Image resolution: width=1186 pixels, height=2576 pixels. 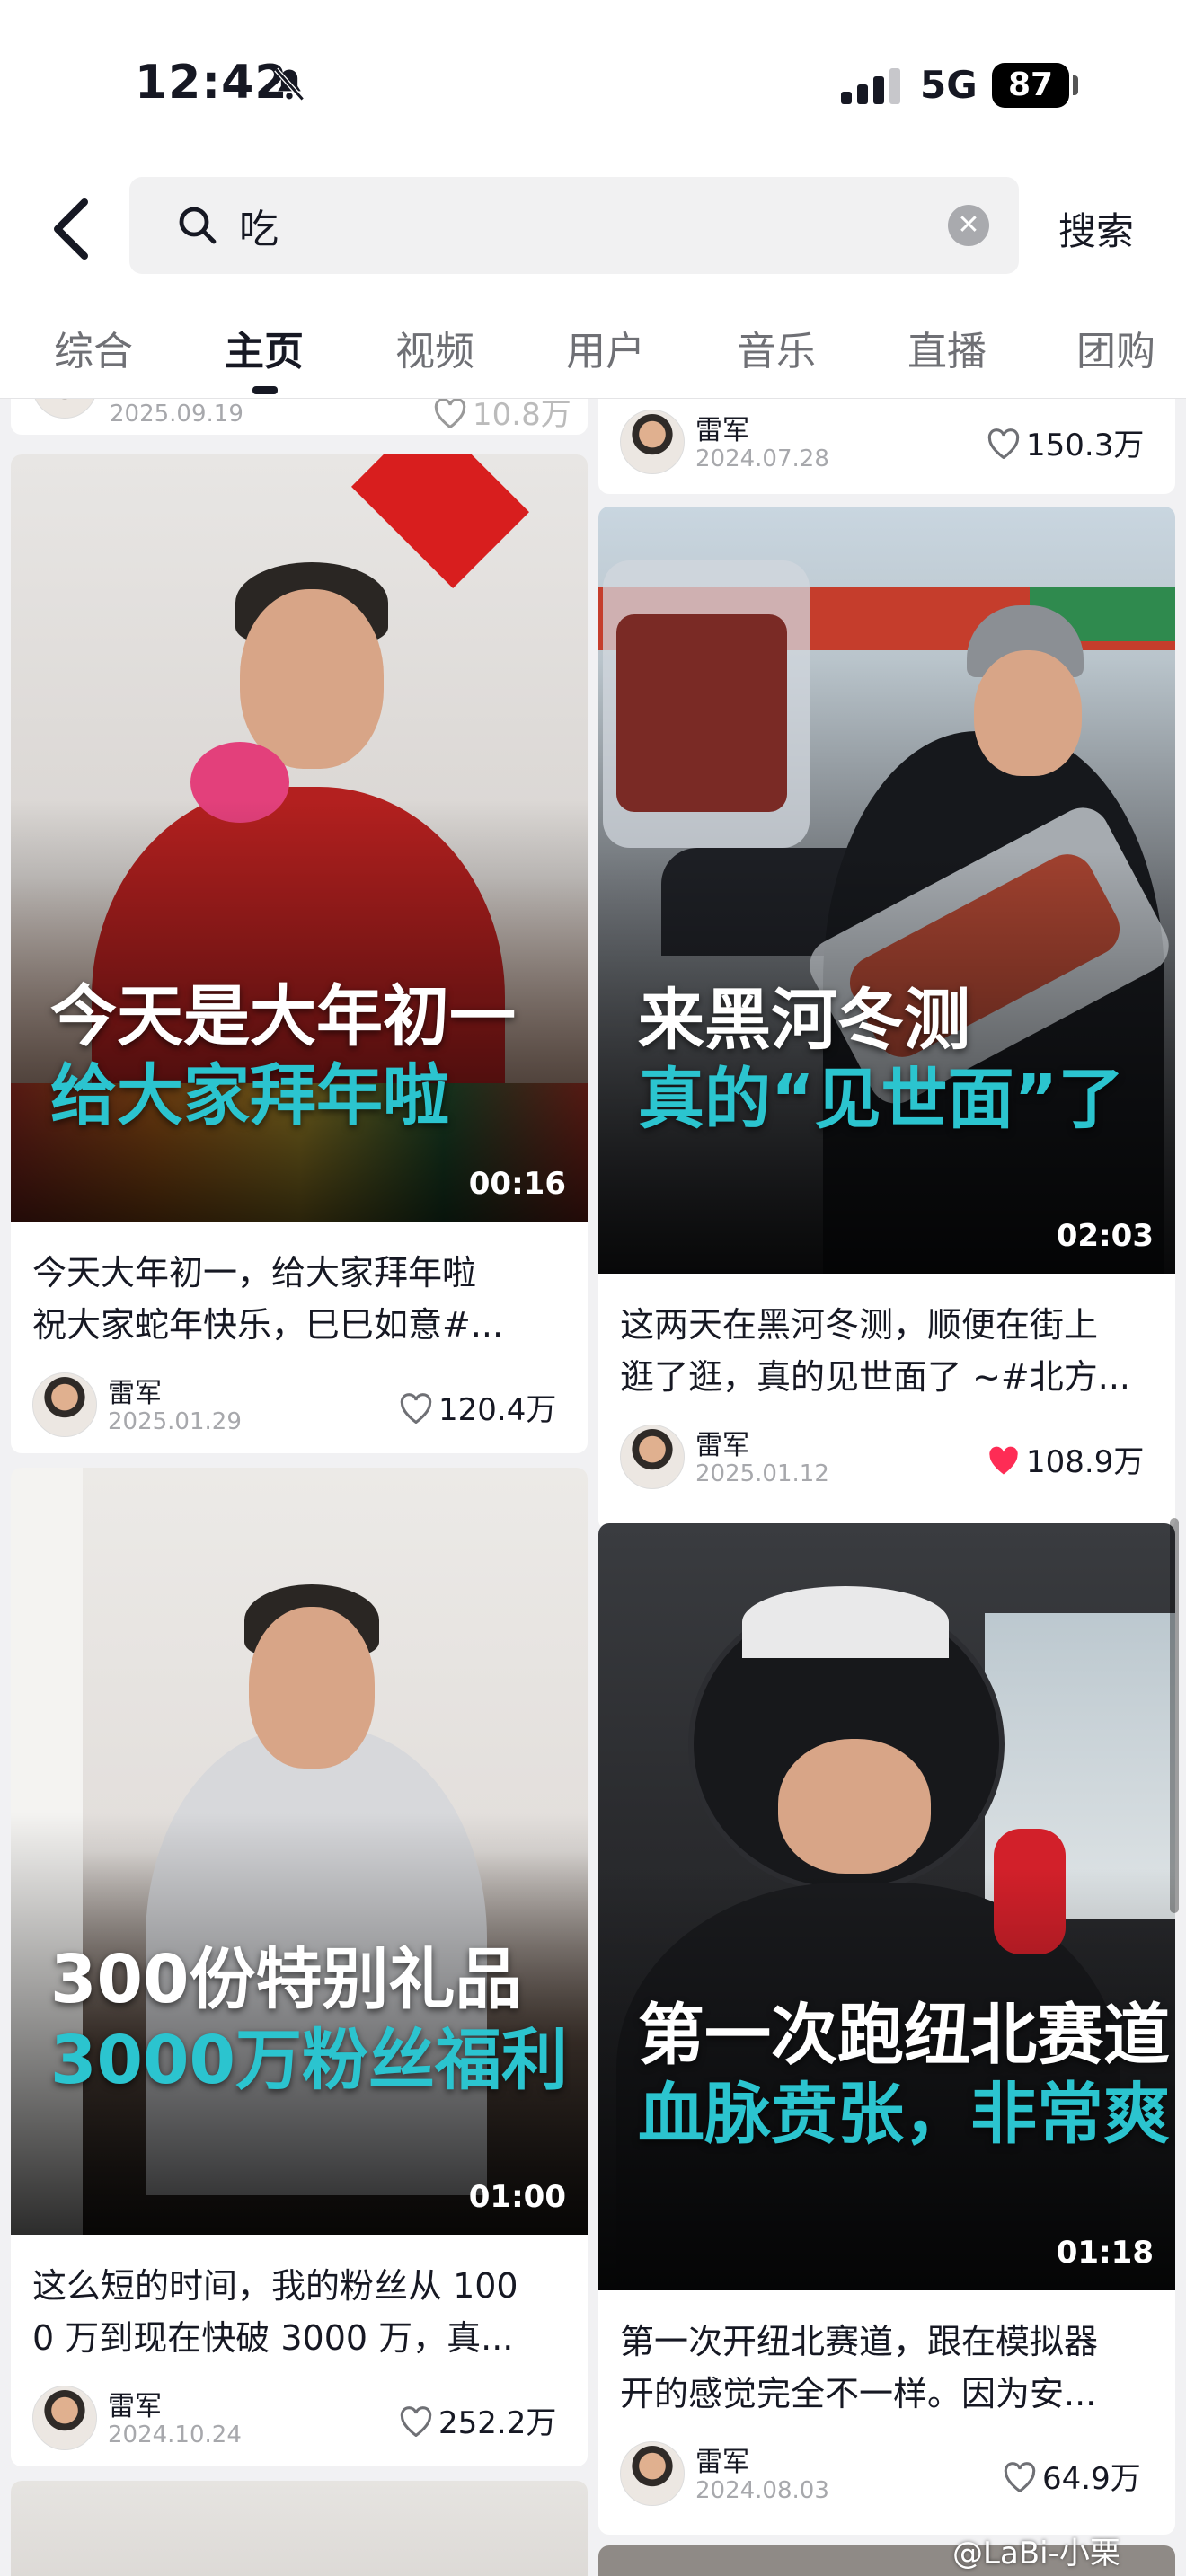 What do you see at coordinates (522, 416) in the screenshot?
I see `like-count-value: 10.8万` at bounding box center [522, 416].